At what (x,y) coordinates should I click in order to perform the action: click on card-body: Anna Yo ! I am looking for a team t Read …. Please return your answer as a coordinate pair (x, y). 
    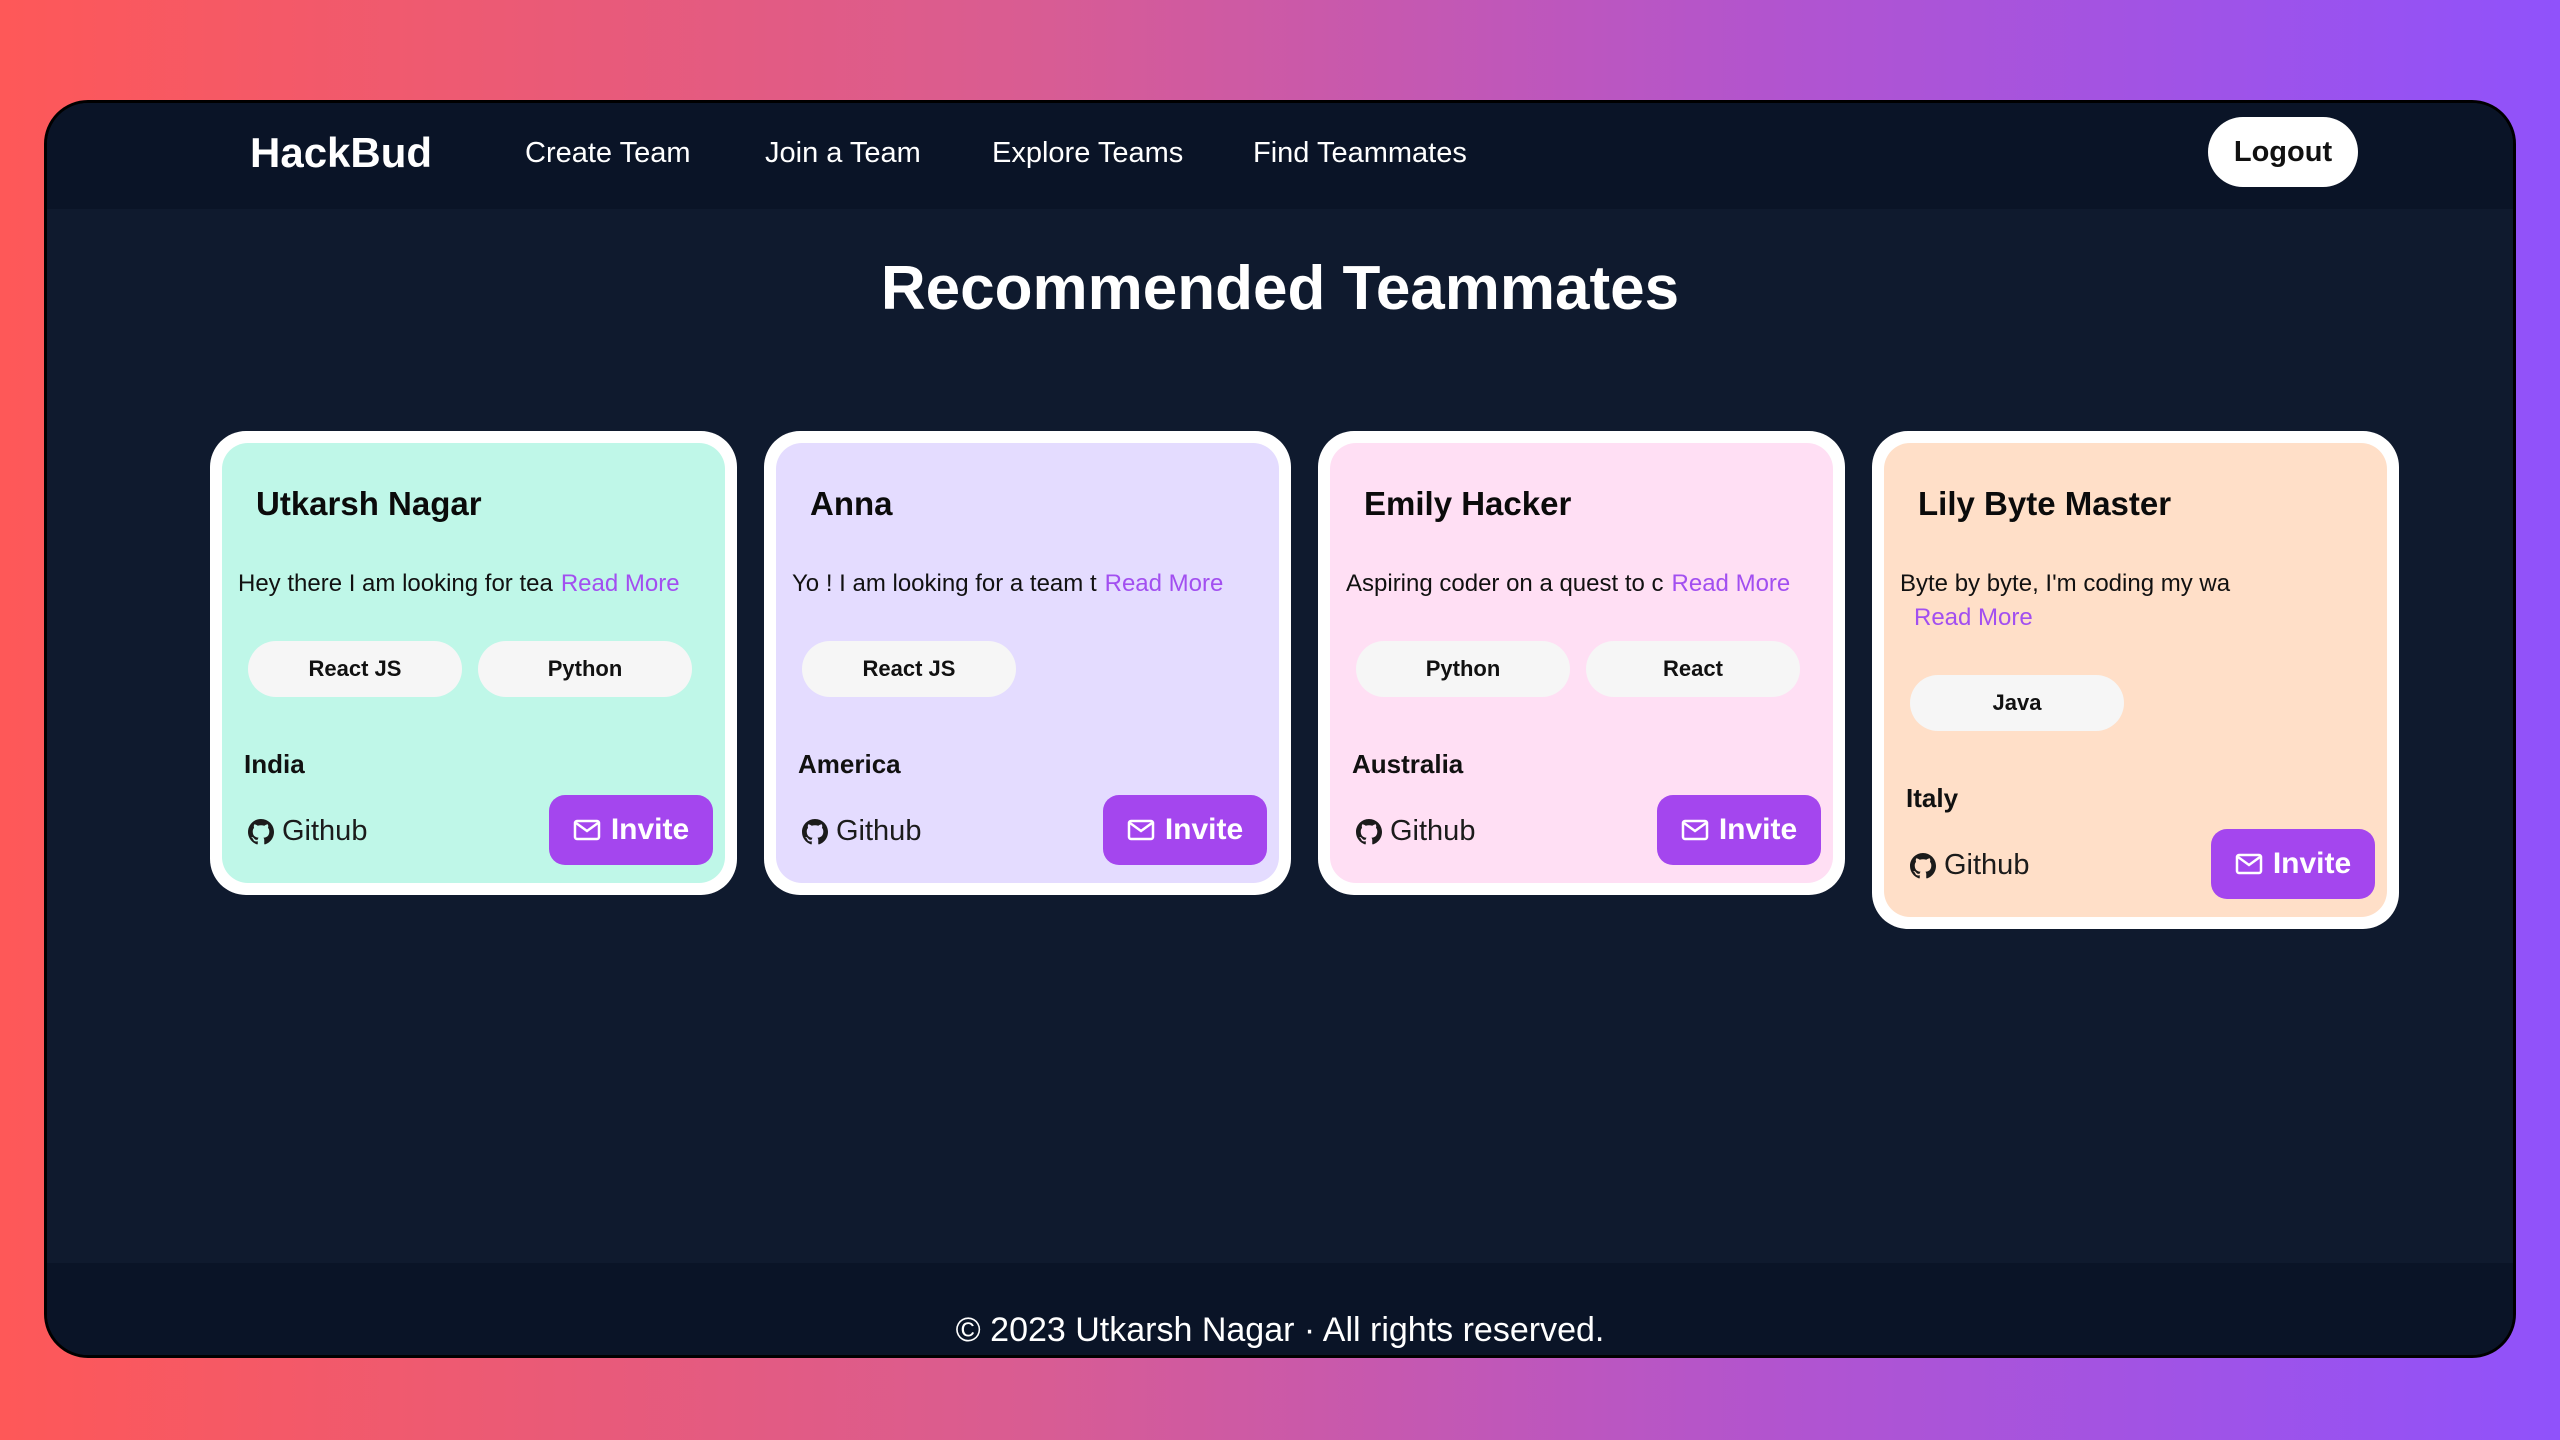
    Looking at the image, I should click on (1027, 663).